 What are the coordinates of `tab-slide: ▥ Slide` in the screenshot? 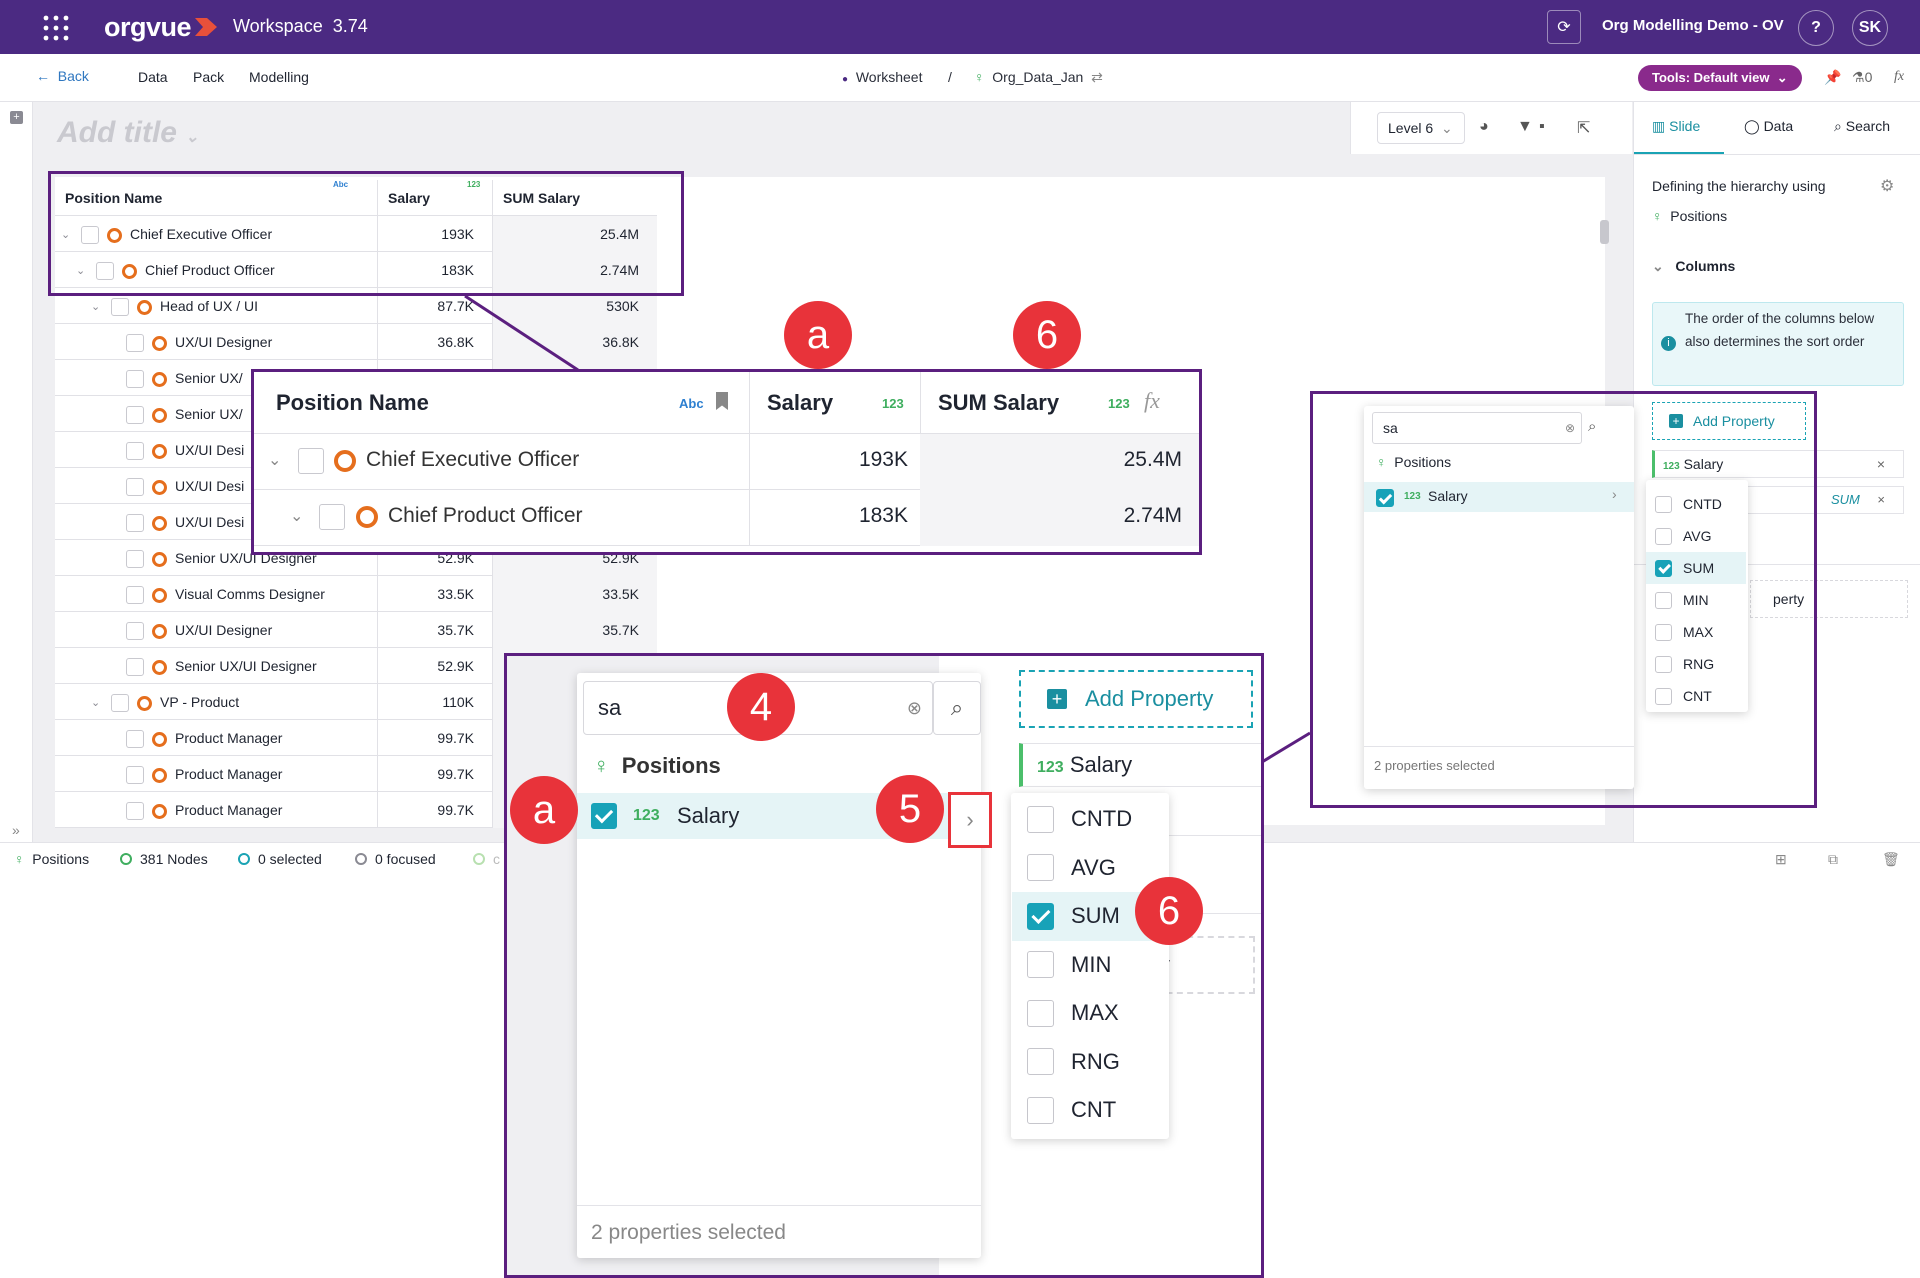 It's located at (1676, 126).